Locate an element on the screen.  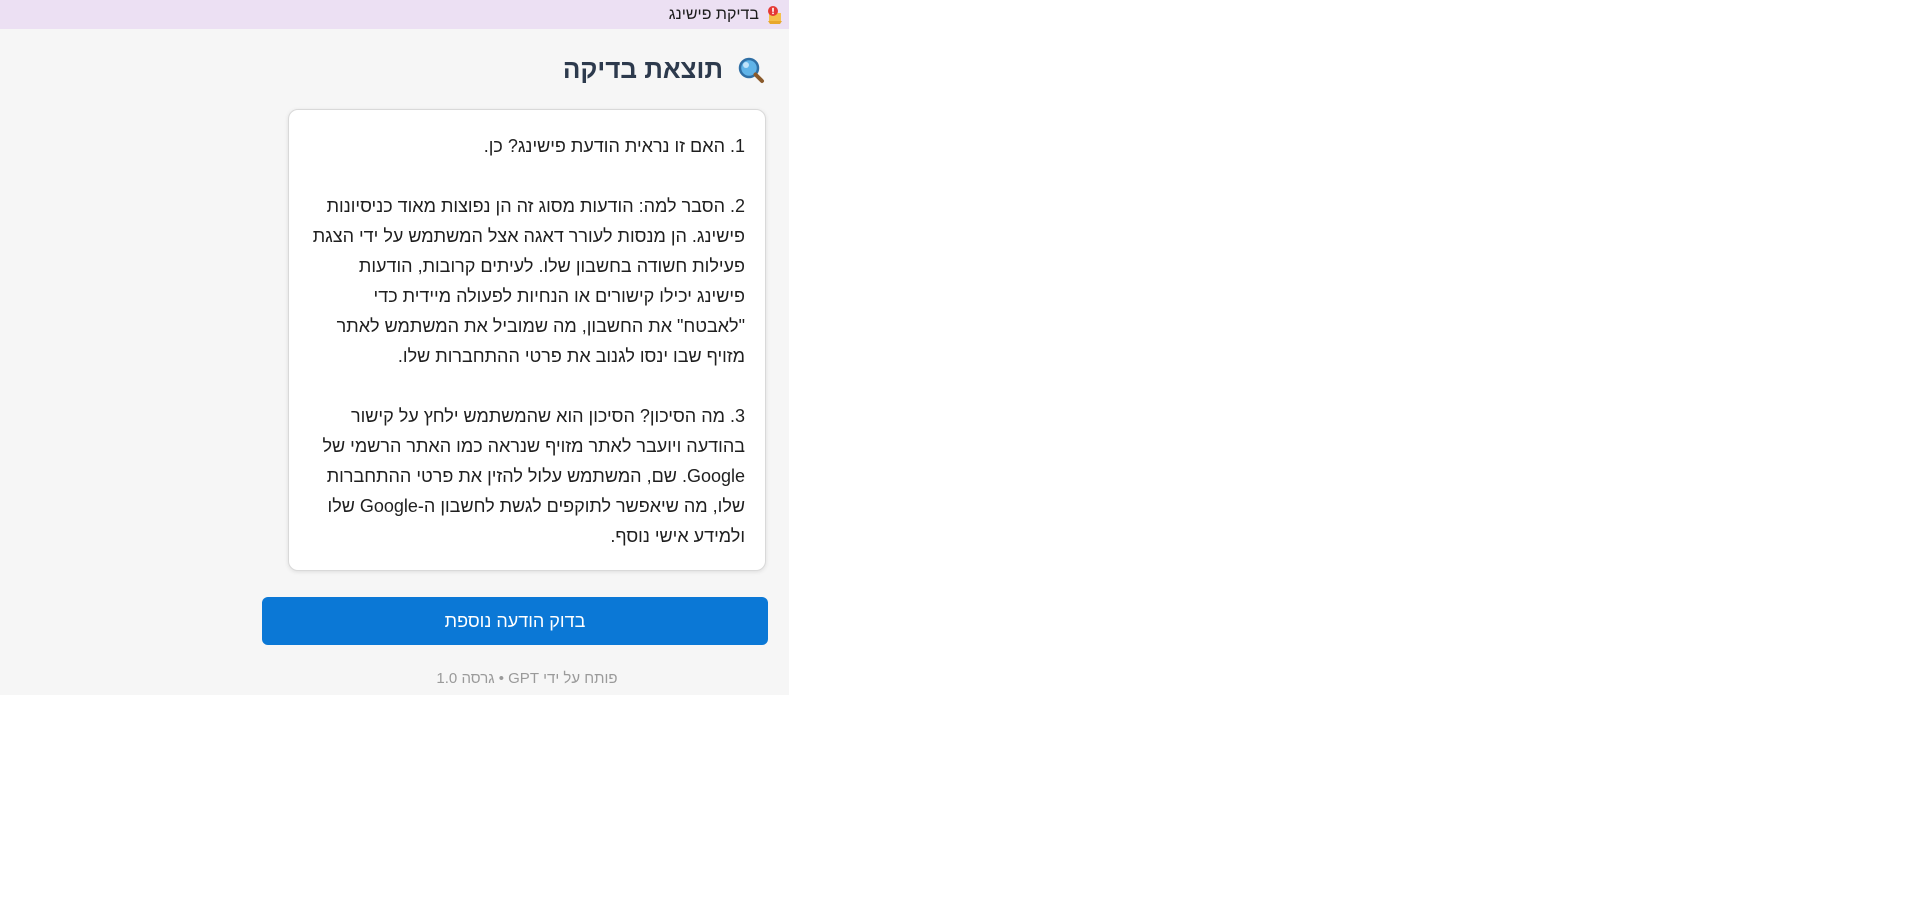
phishing-alert-icon is located at coordinates (775, 15).